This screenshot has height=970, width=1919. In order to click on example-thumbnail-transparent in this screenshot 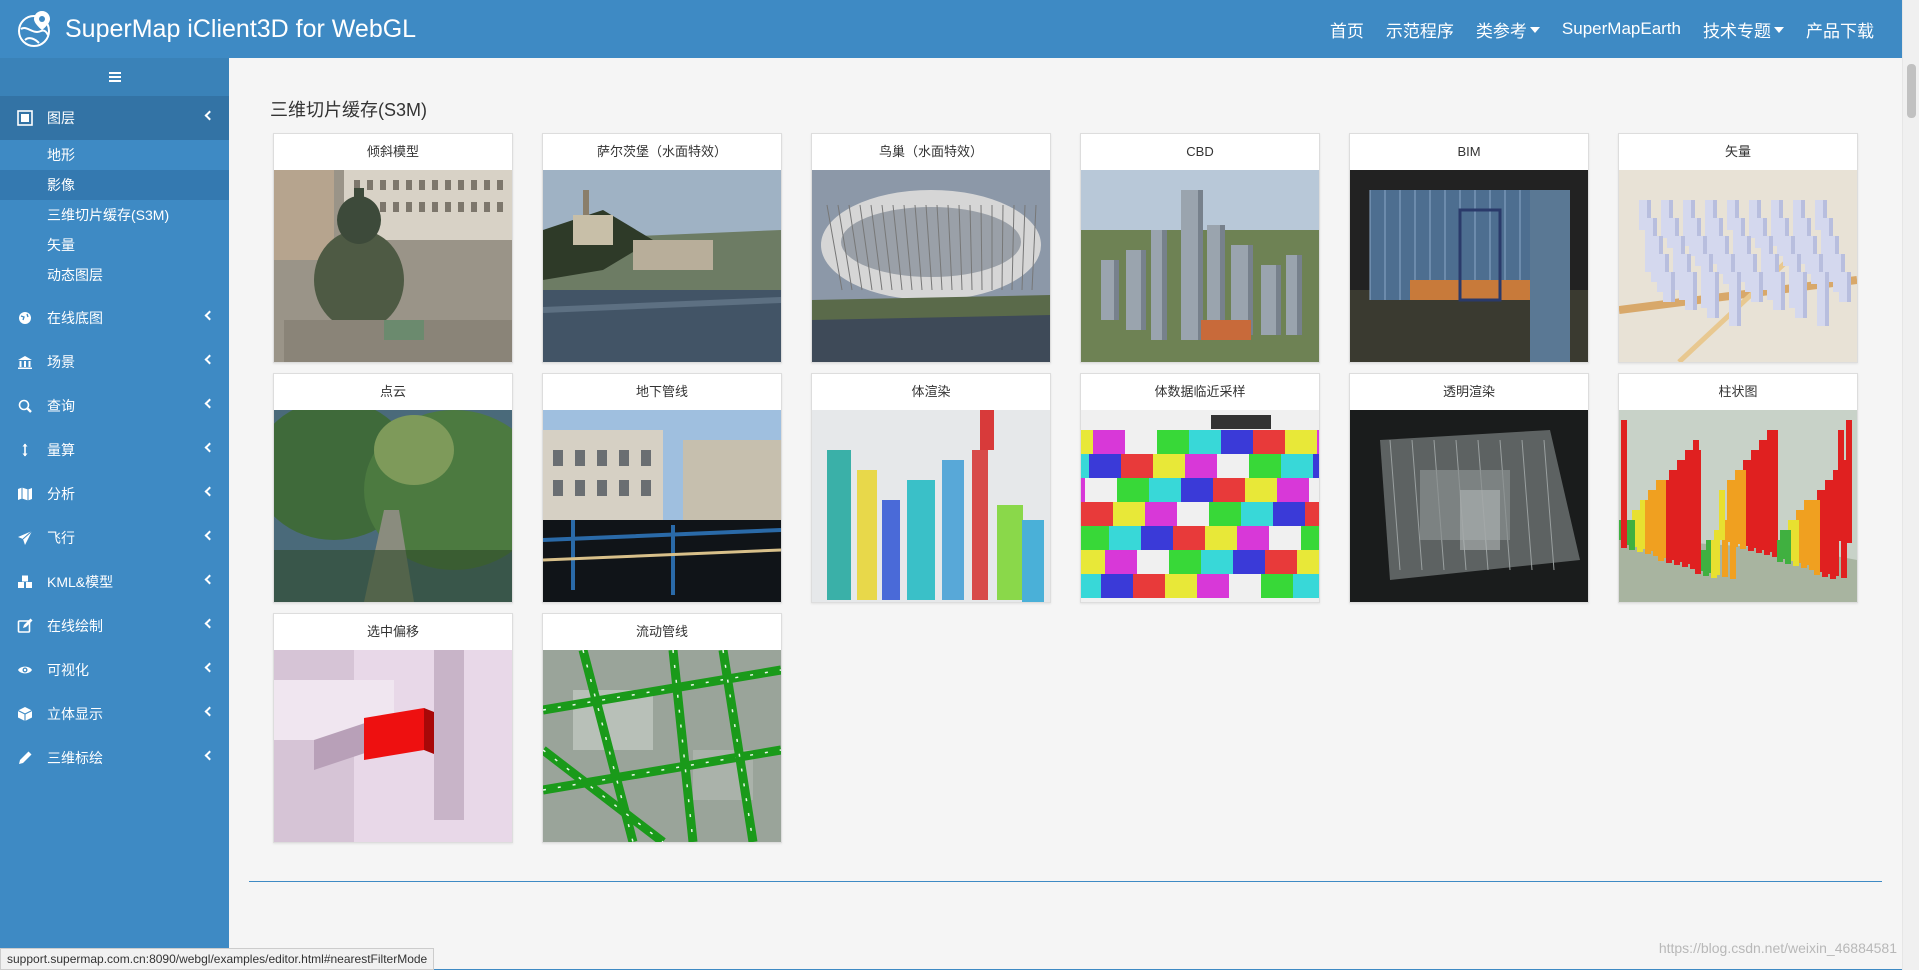, I will do `click(1469, 506)`.